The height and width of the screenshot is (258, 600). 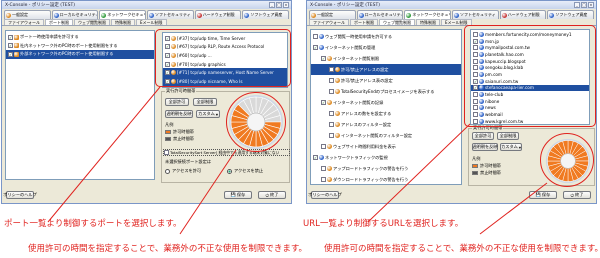 What do you see at coordinates (168, 249) in the screenshot?
I see `left-caption-2: 使用許可の時間を指定することで、業務外の不正な使用を制限できます。` at bounding box center [168, 249].